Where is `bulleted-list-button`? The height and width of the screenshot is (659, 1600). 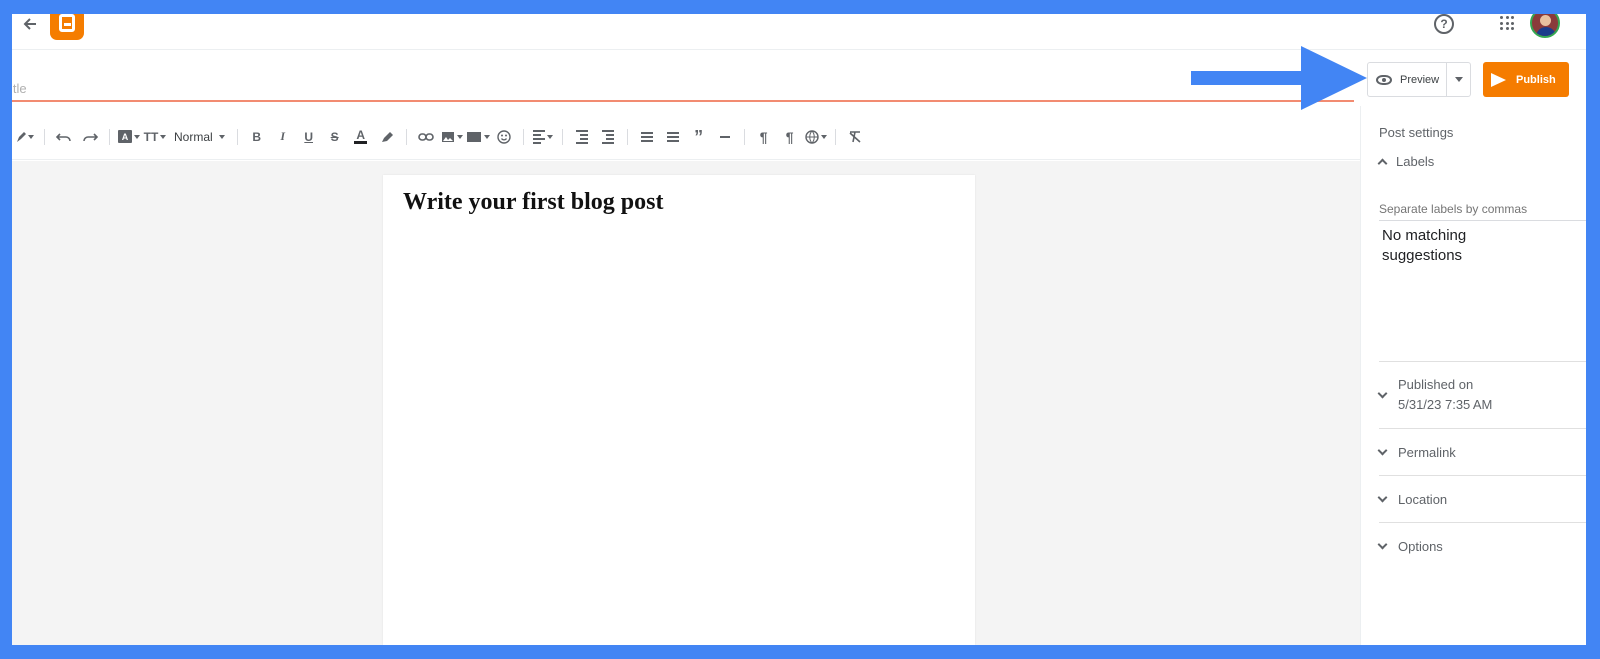
bulleted-list-button is located at coordinates (647, 137).